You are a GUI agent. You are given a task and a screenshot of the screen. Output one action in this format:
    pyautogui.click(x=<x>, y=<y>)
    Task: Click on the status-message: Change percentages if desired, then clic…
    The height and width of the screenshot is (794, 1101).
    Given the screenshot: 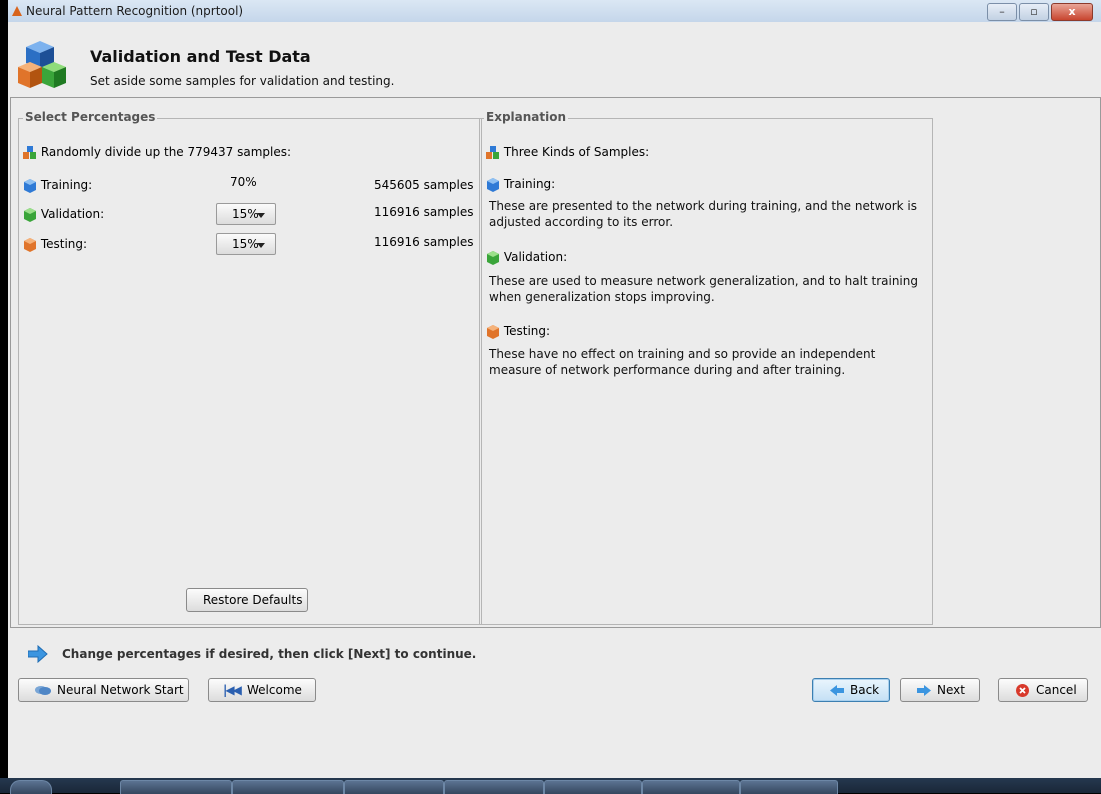 What is the action you would take?
    pyautogui.click(x=269, y=654)
    